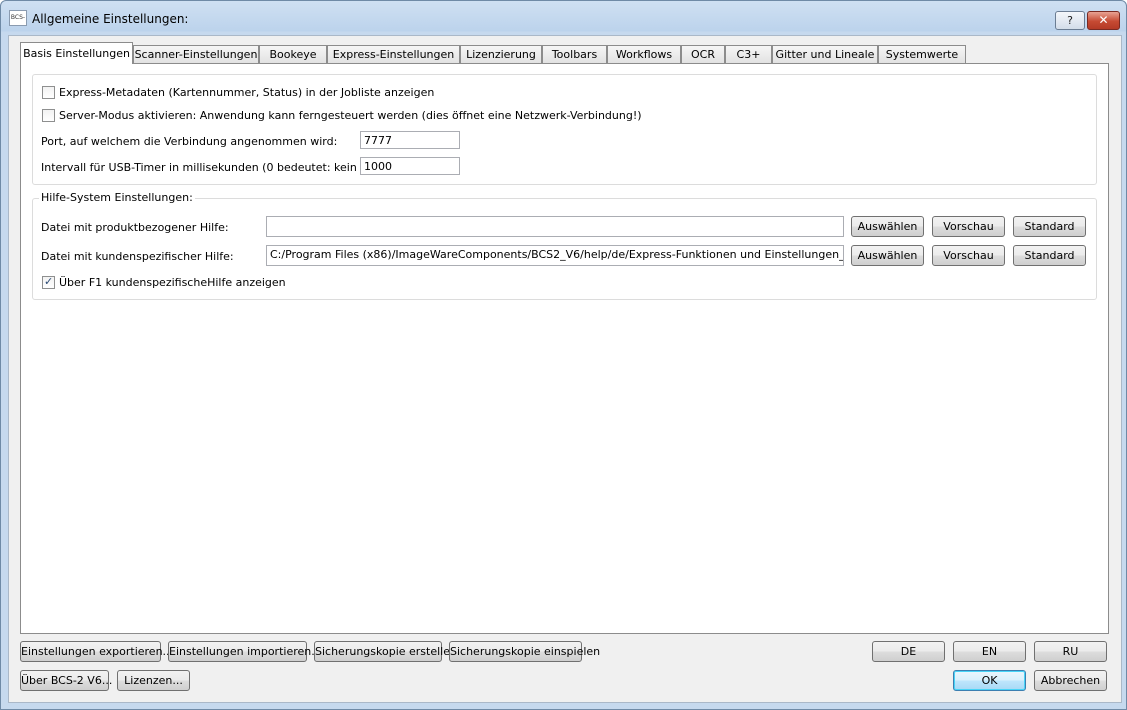  What do you see at coordinates (703, 54) in the screenshot?
I see `tab-ocr: OCR` at bounding box center [703, 54].